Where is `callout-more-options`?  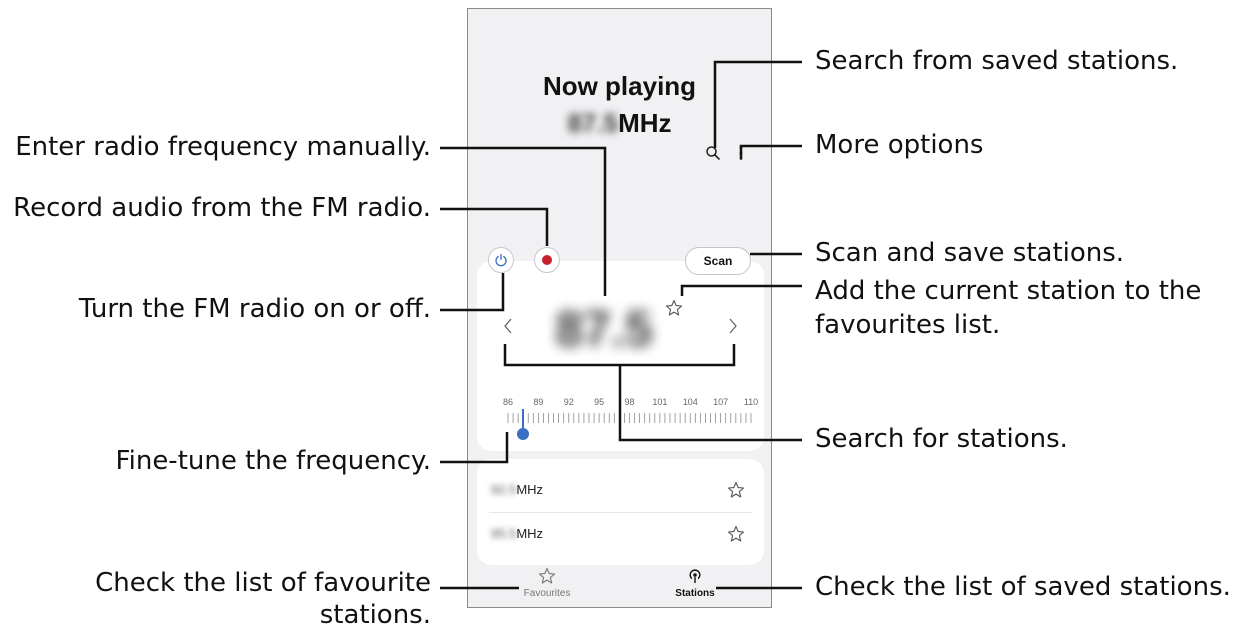
callout-more-options is located at coordinates (770, 151).